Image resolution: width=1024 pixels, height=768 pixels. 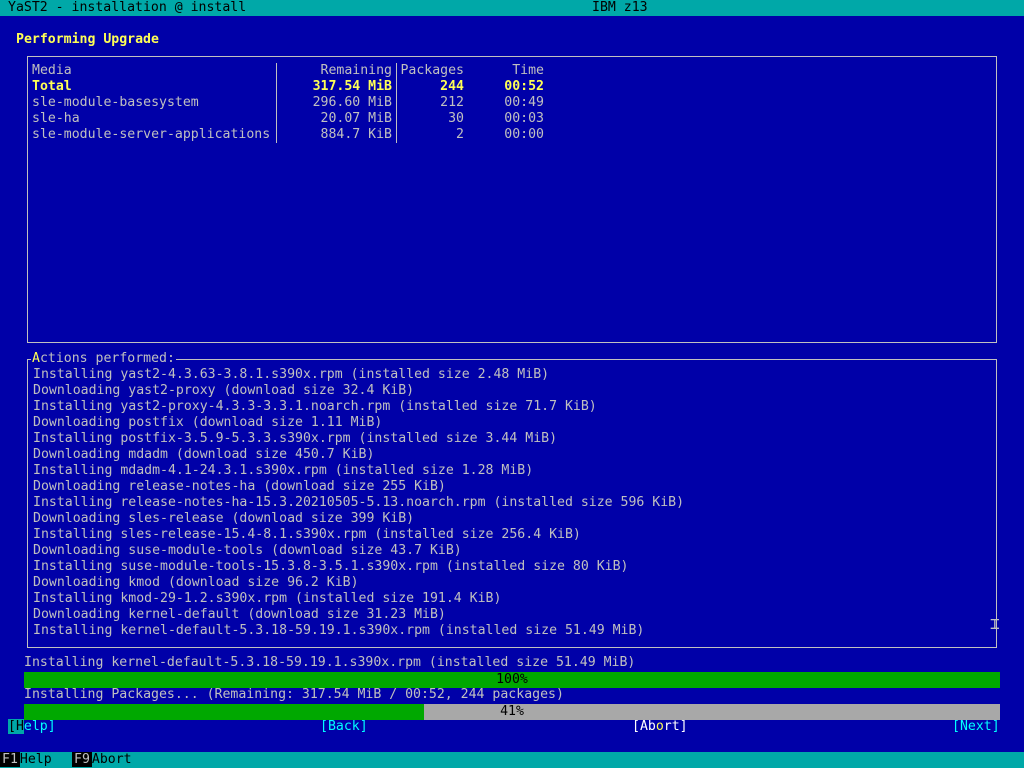 What do you see at coordinates (356, 118) in the screenshot?
I see `table-row-remaining: 20.07 MiB` at bounding box center [356, 118].